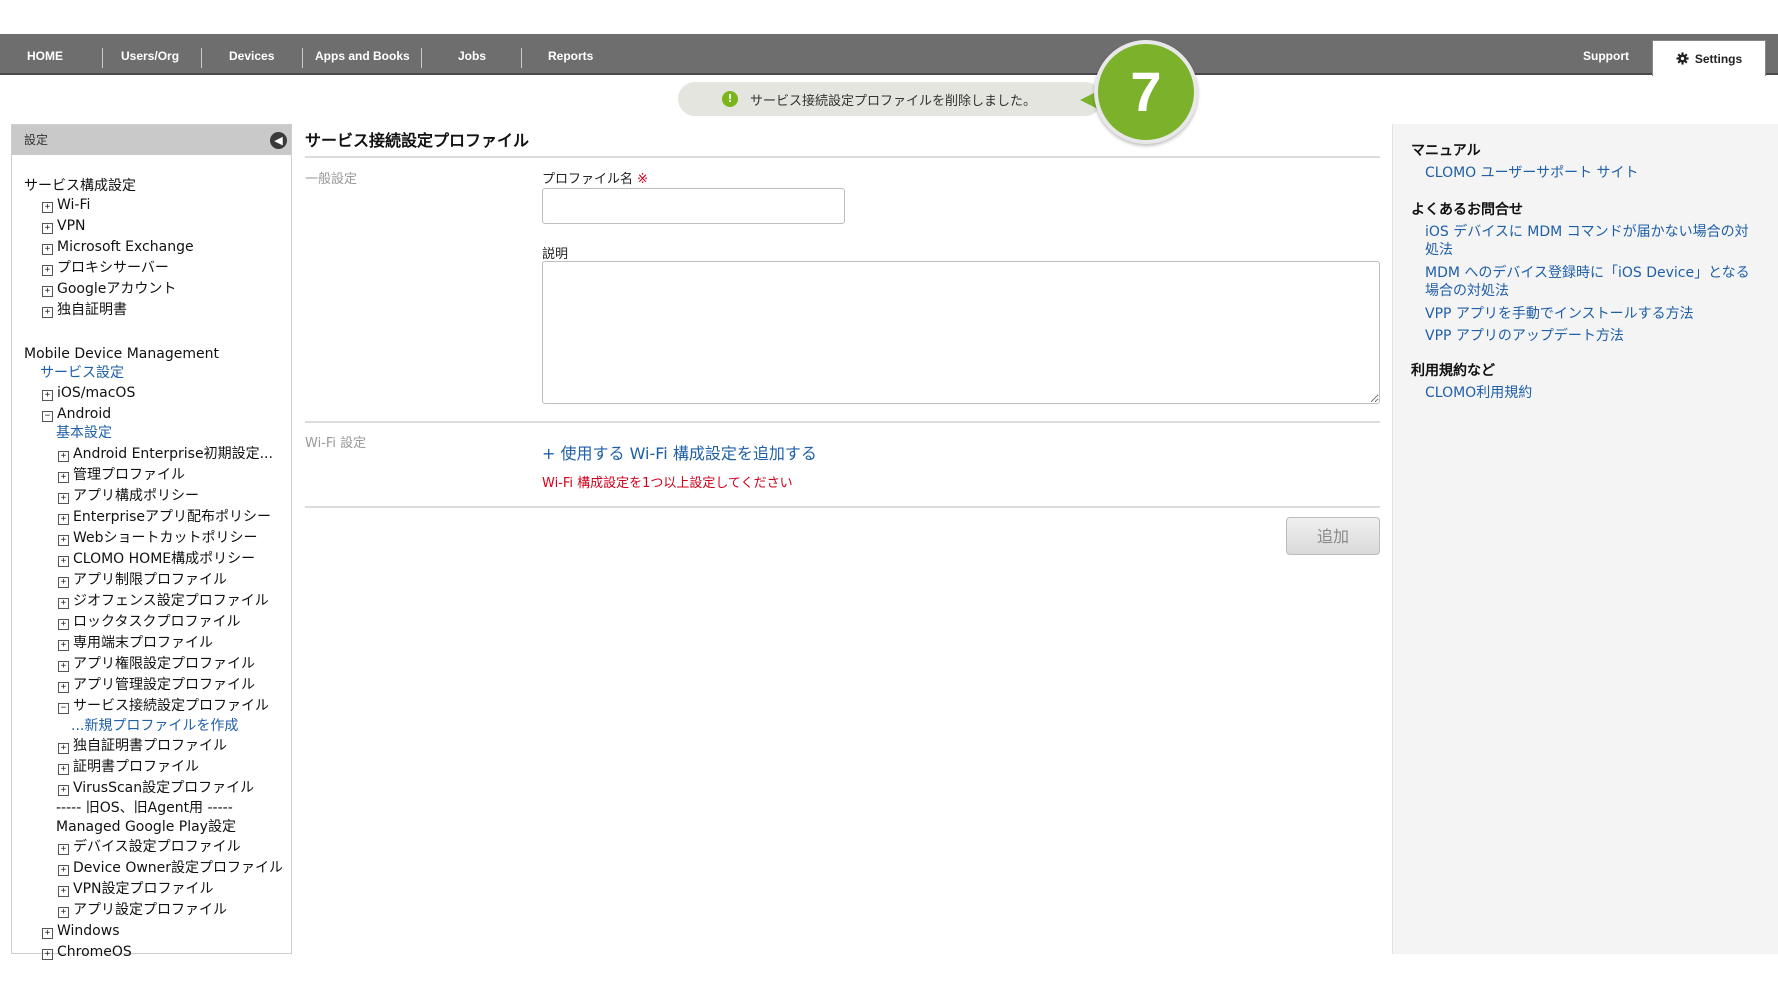 The image size is (1778, 1000). Describe the element at coordinates (45, 53) in the screenshot. I see `nav-home: HOME` at that location.